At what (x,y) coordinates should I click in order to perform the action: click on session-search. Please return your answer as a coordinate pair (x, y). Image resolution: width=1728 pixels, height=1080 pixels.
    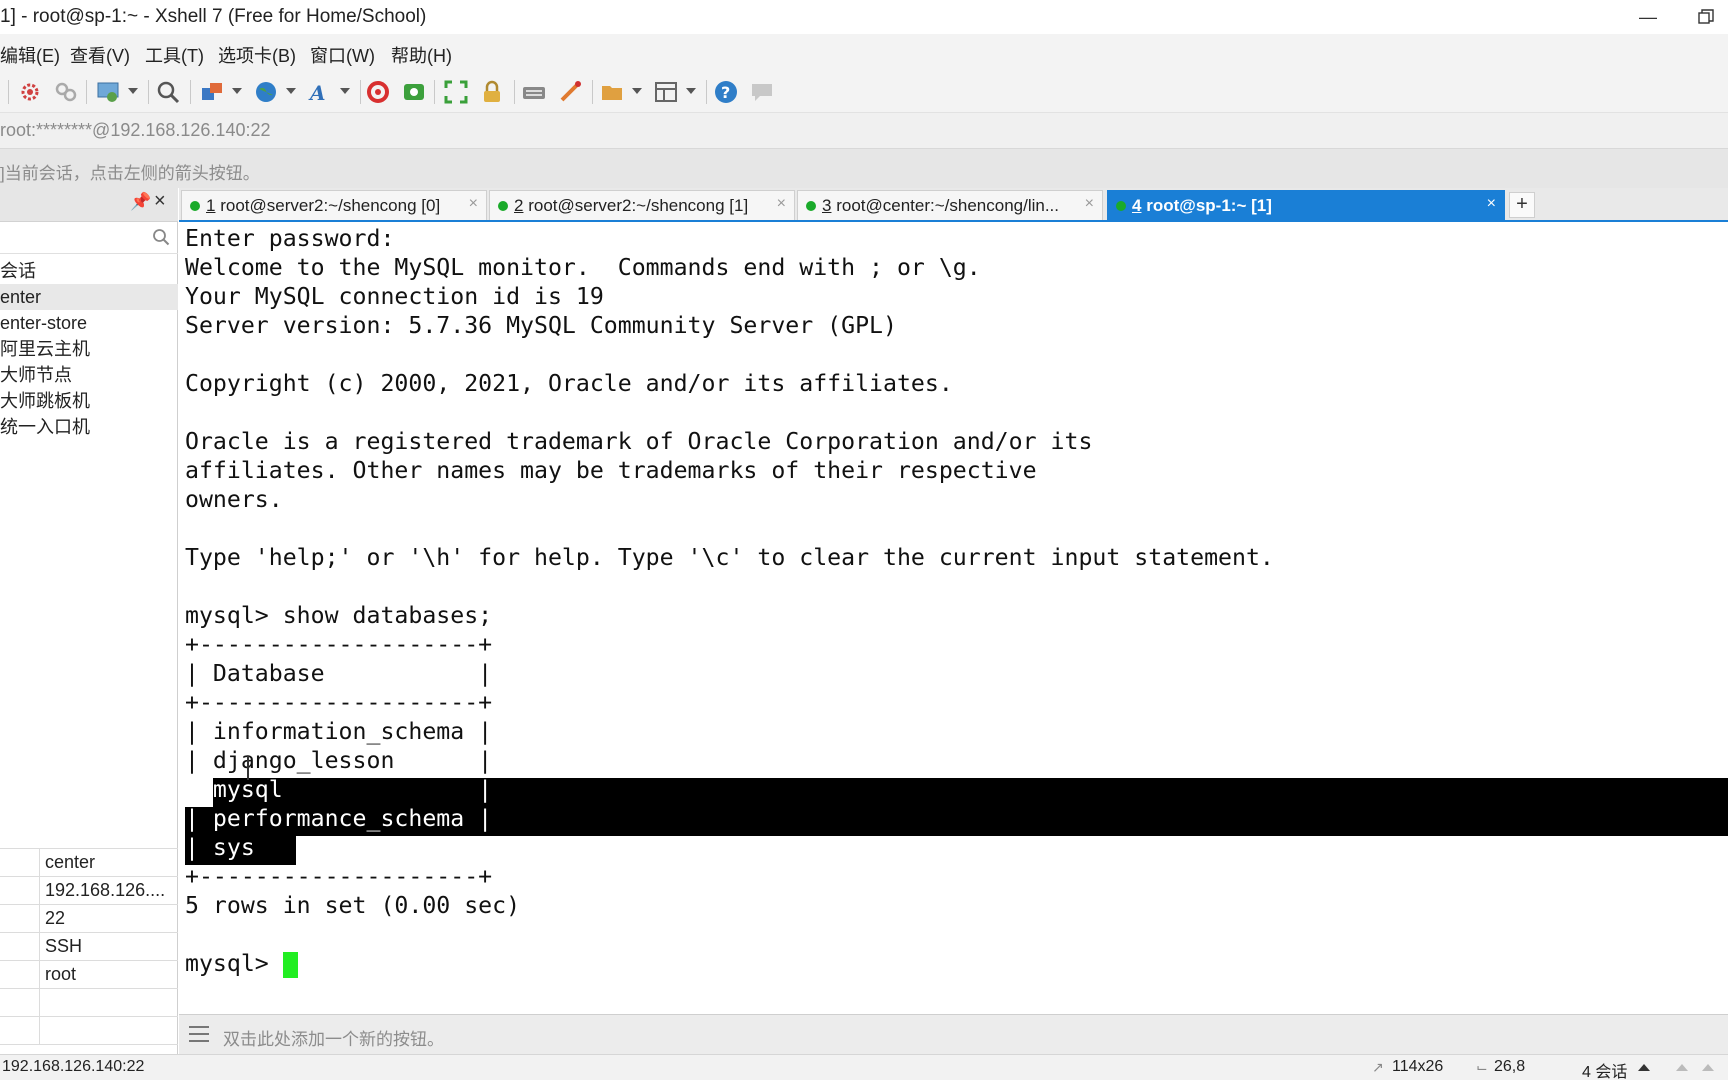
    Looking at the image, I should click on (89, 238).